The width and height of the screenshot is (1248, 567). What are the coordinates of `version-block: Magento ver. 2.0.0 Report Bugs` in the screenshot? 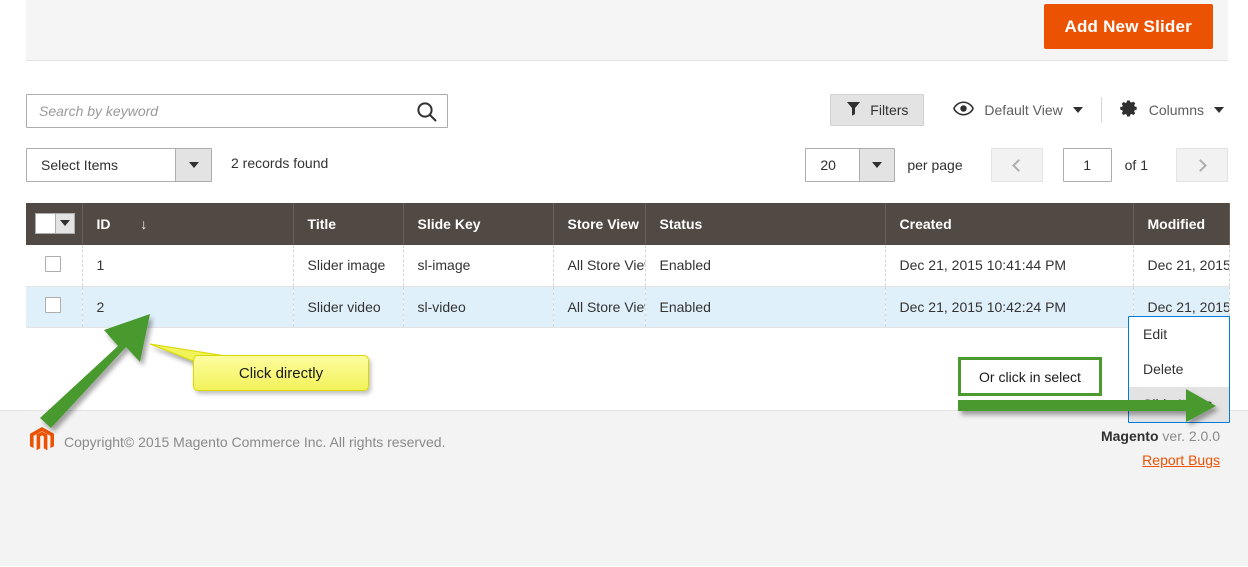 It's located at (1160, 448).